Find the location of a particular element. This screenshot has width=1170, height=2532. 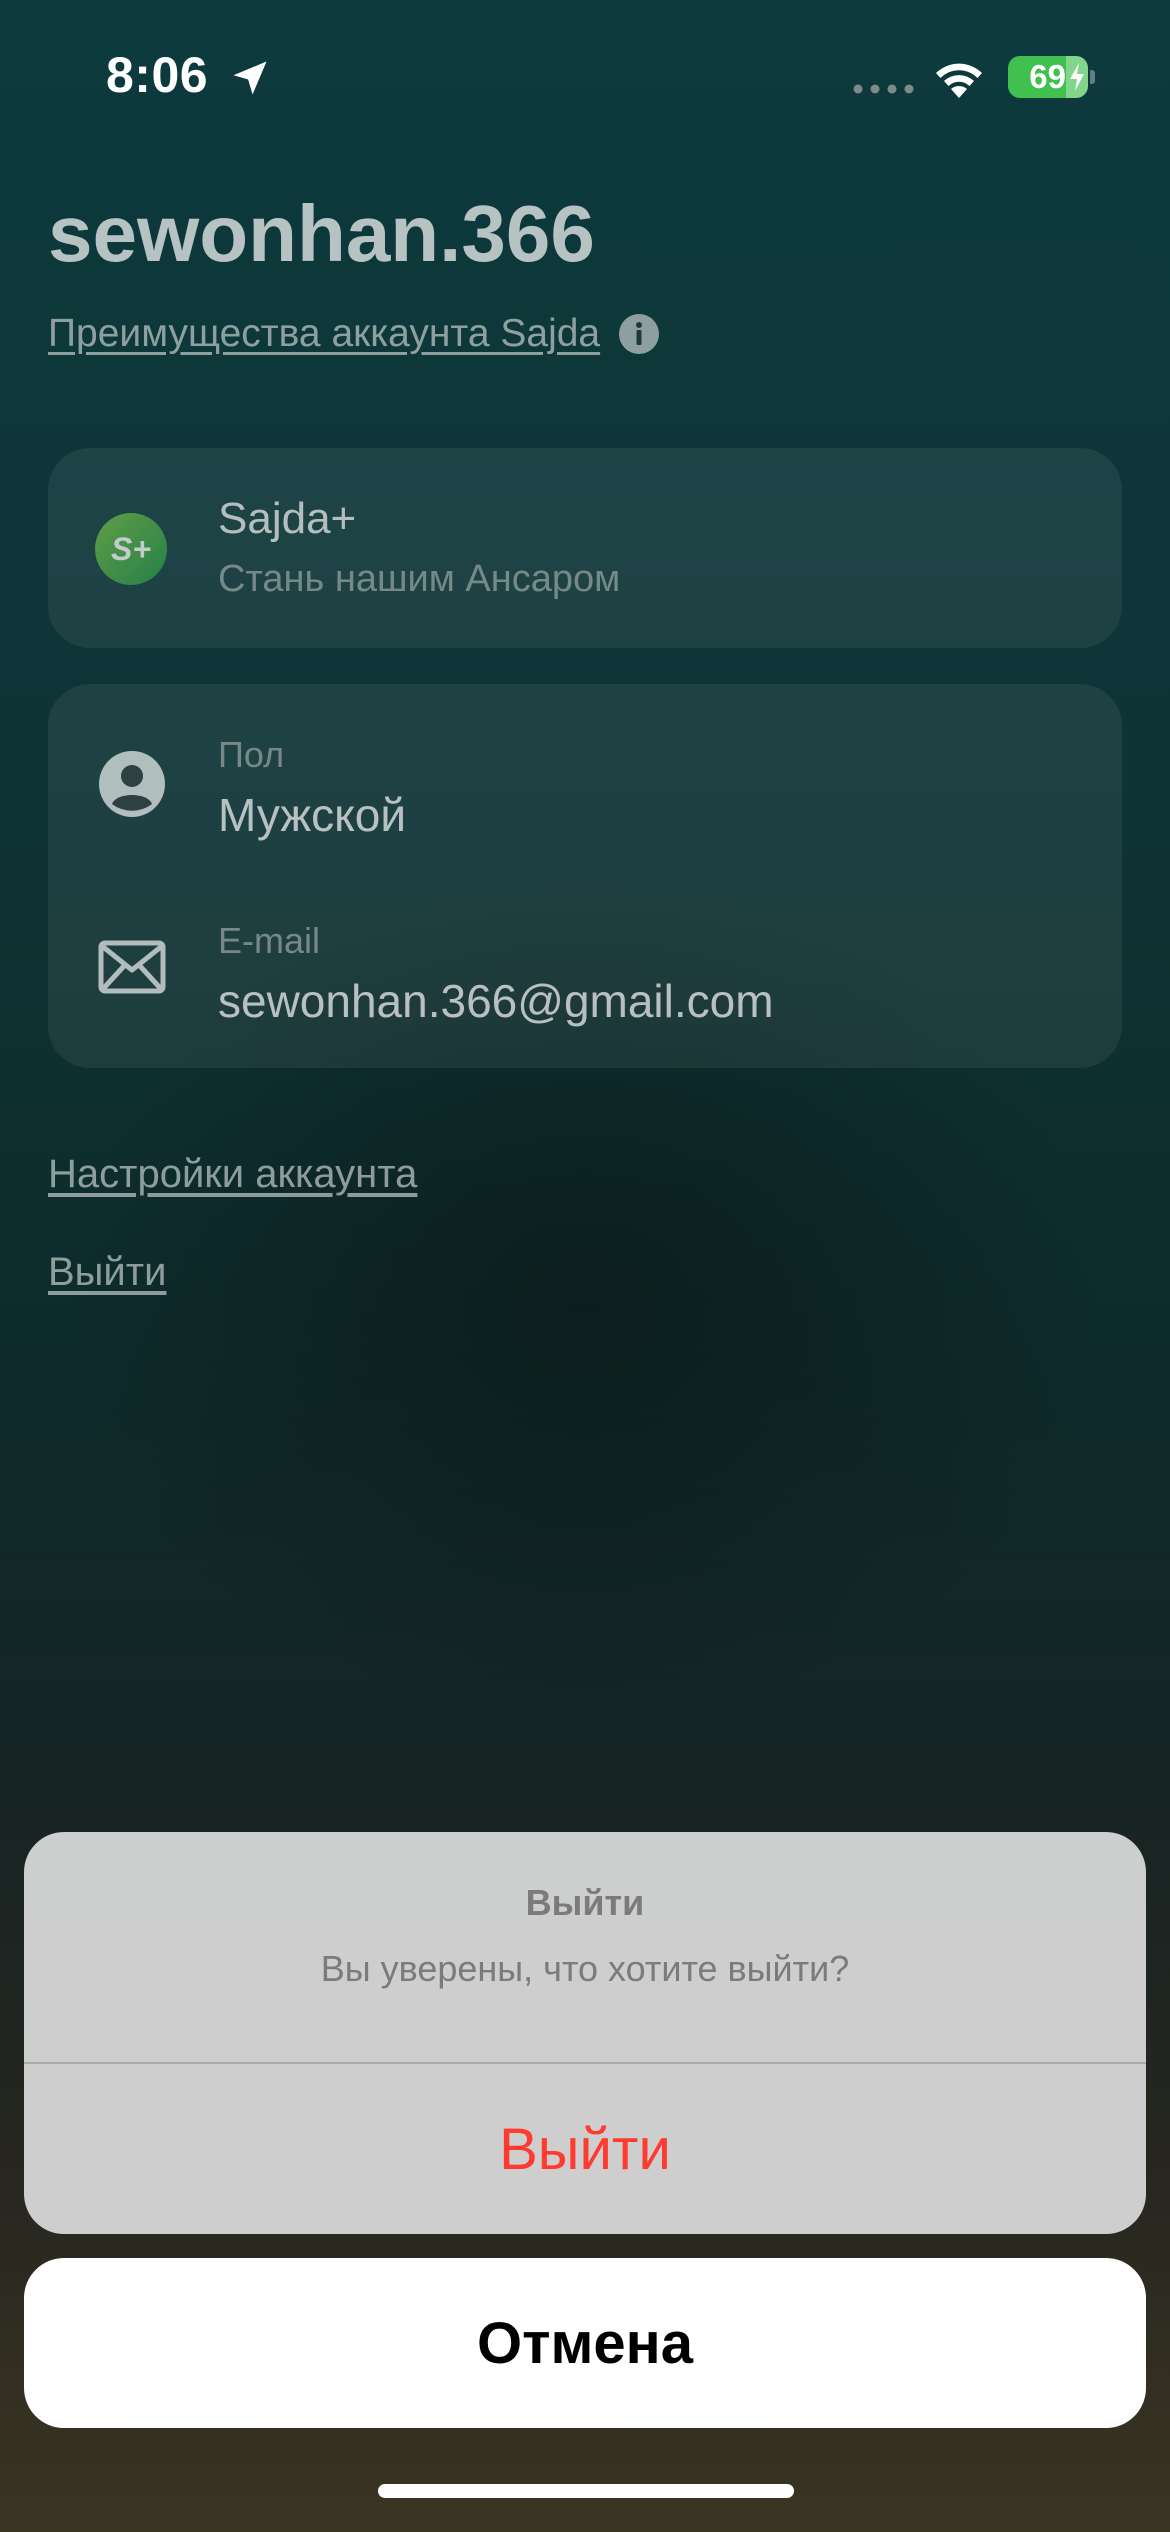

location-arrow-icon is located at coordinates (250, 78).